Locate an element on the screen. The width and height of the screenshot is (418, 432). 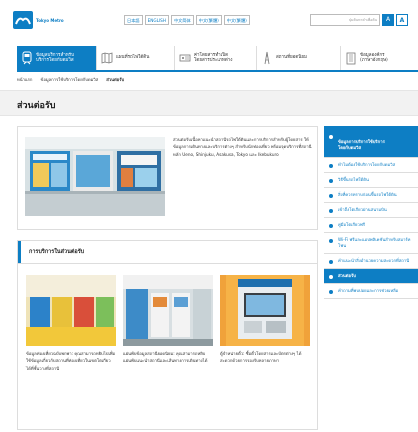
ticket-icon is located at coordinates (185, 58).